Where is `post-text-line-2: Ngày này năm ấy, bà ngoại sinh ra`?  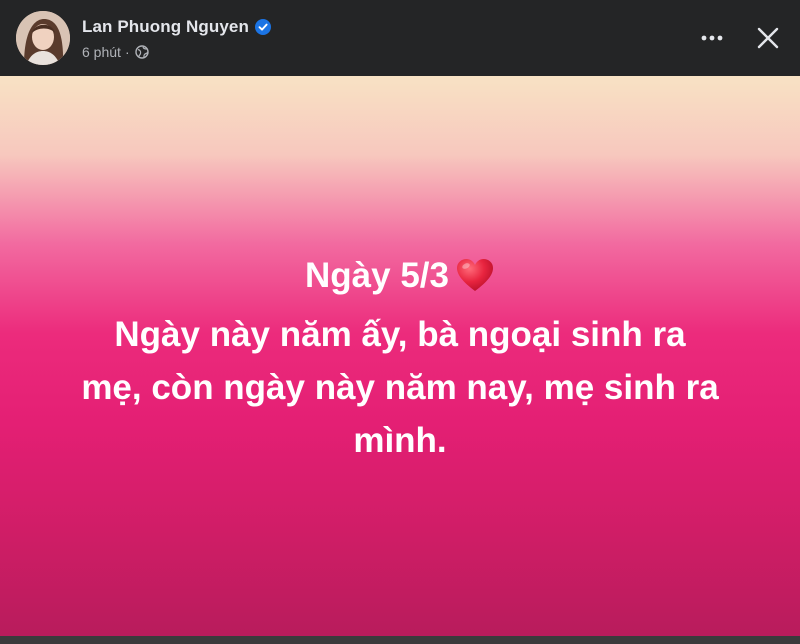 post-text-line-2: Ngày này năm ấy, bà ngoại sinh ra is located at coordinates (400, 334).